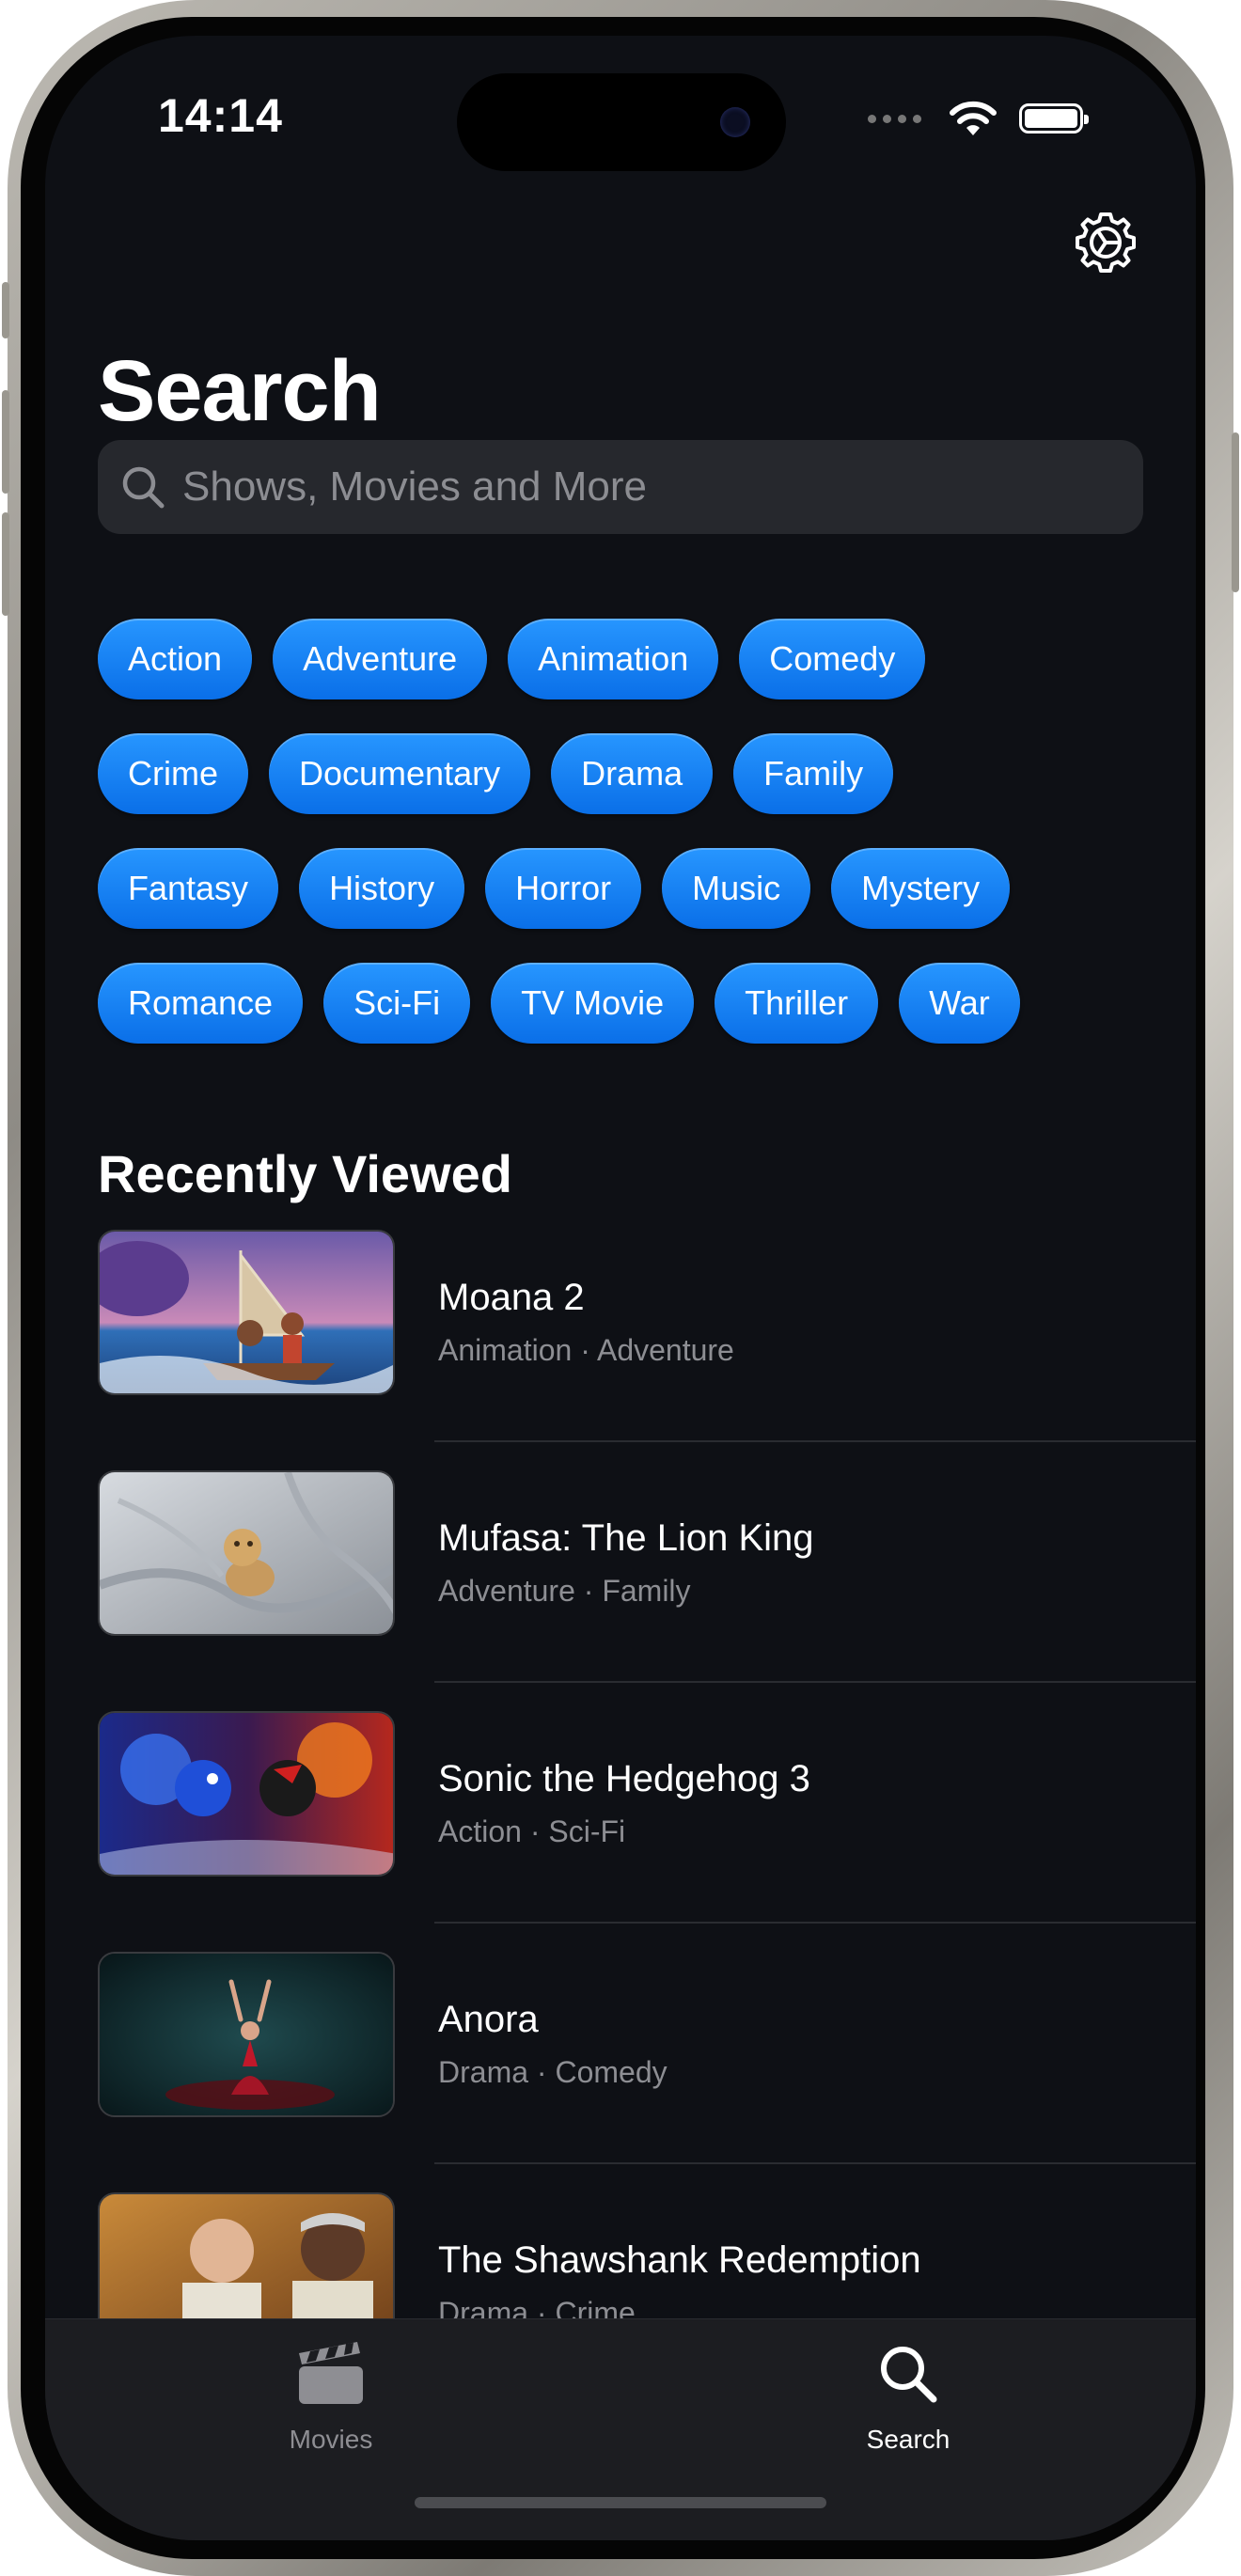 This screenshot has width=1241, height=2576. I want to click on action-button, so click(6, 310).